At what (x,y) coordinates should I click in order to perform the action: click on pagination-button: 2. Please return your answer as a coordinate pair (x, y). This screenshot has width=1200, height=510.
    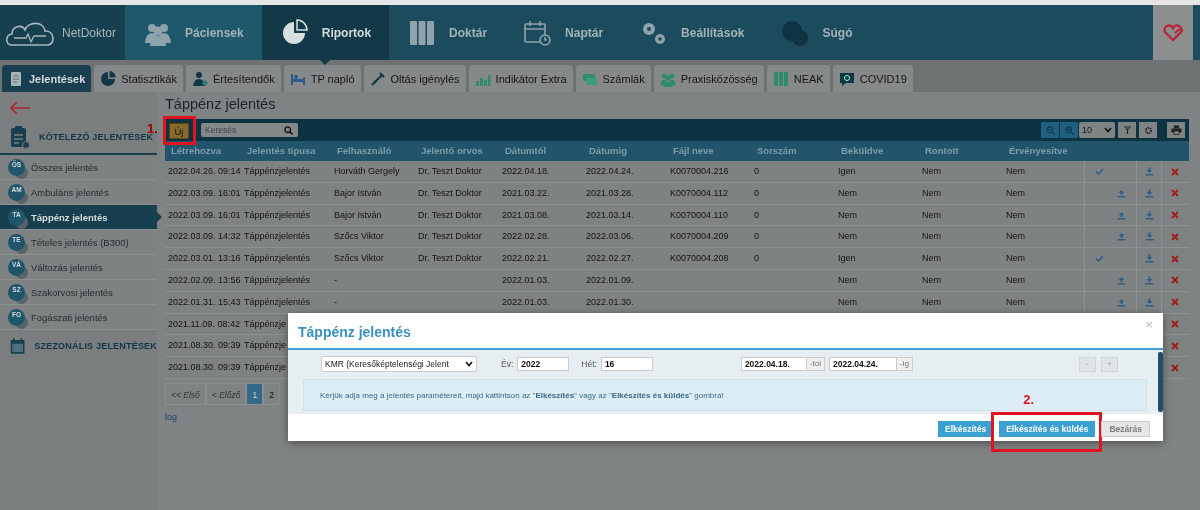
    Looking at the image, I should click on (271, 393).